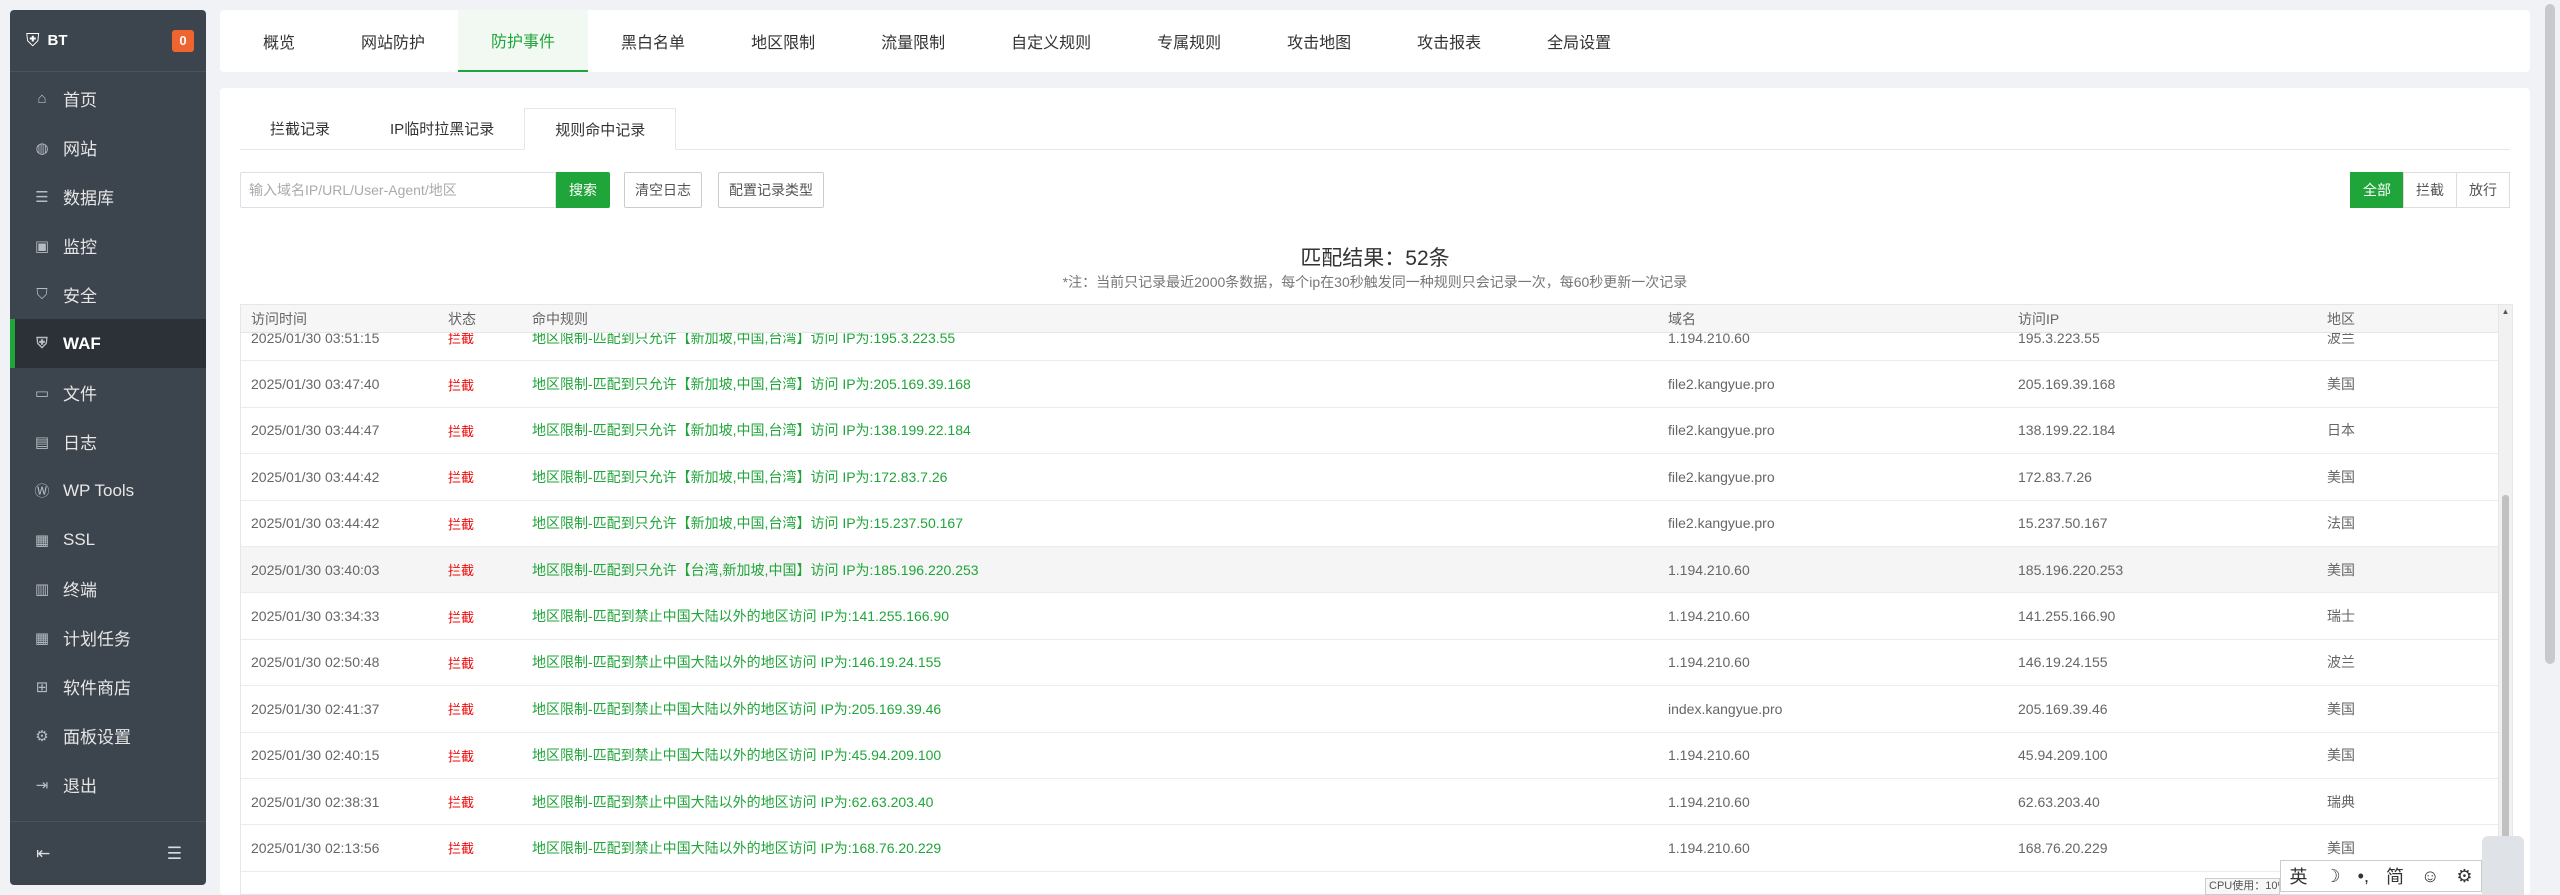 The height and width of the screenshot is (895, 2560). I want to click on column-header: 访问IP, so click(2162, 319).